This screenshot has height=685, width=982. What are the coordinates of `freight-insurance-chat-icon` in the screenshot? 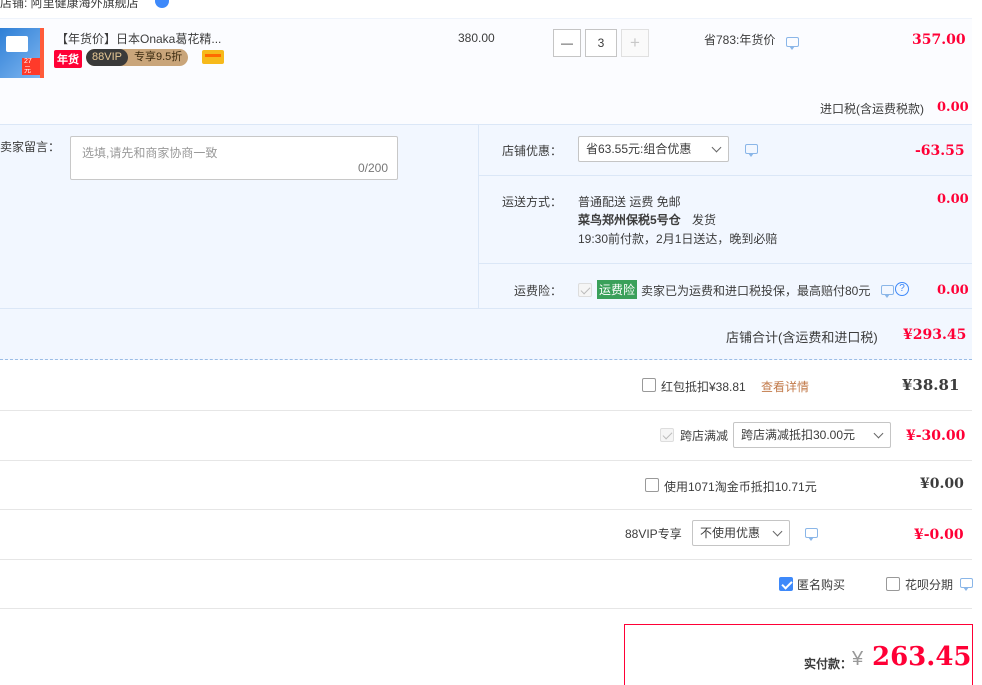 It's located at (887, 291).